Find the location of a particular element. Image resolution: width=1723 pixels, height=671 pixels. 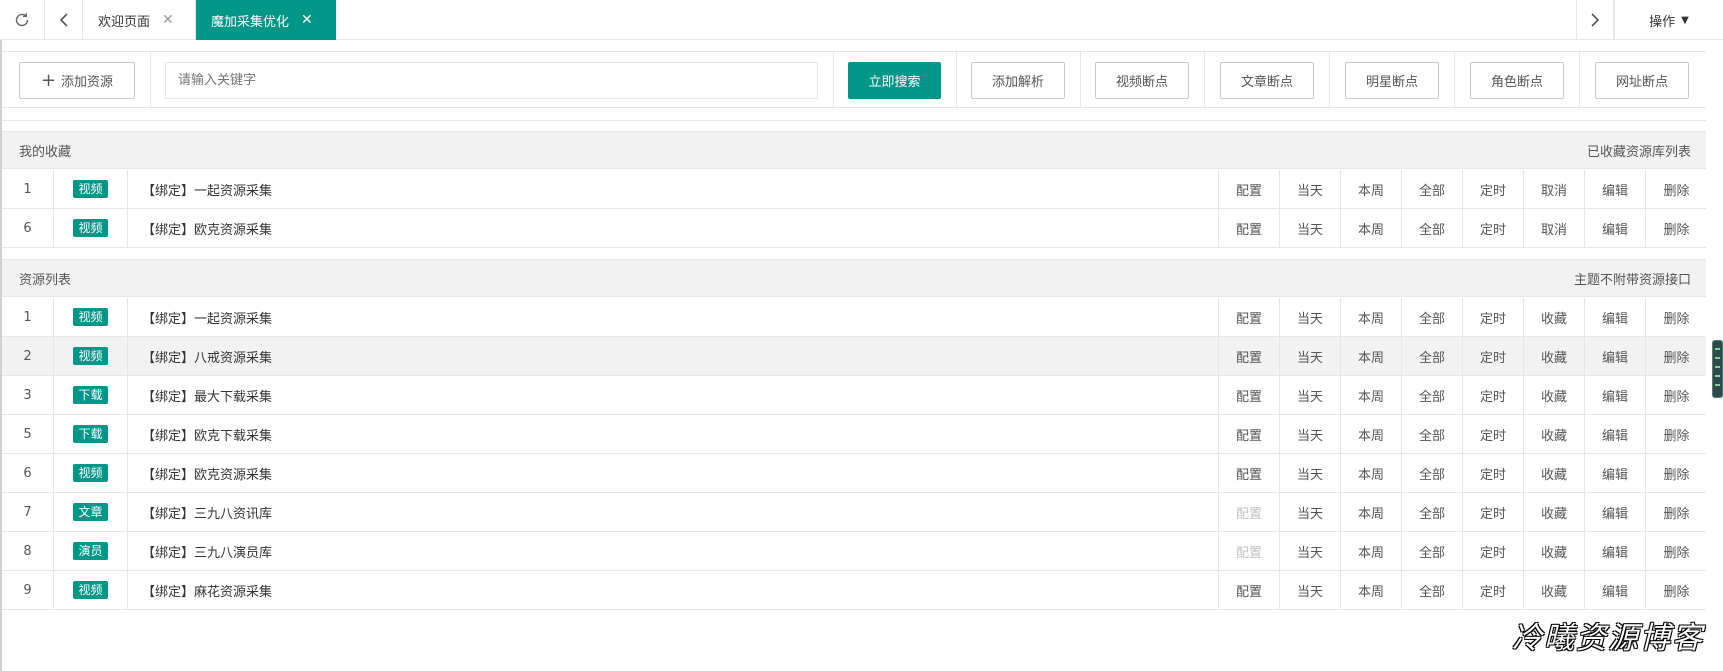

tab-prev-button is located at coordinates (64, 20).